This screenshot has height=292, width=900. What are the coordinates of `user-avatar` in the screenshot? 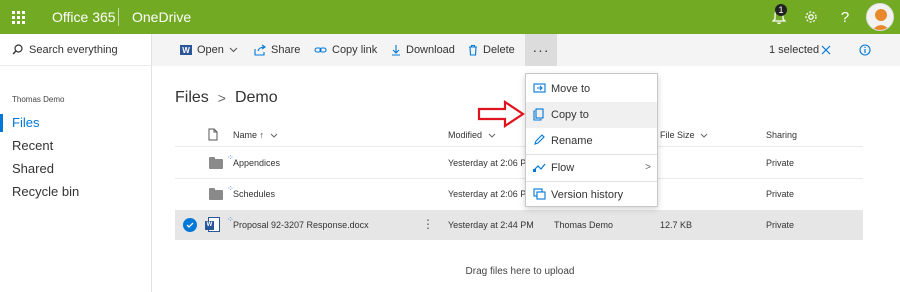 It's located at (880, 17).